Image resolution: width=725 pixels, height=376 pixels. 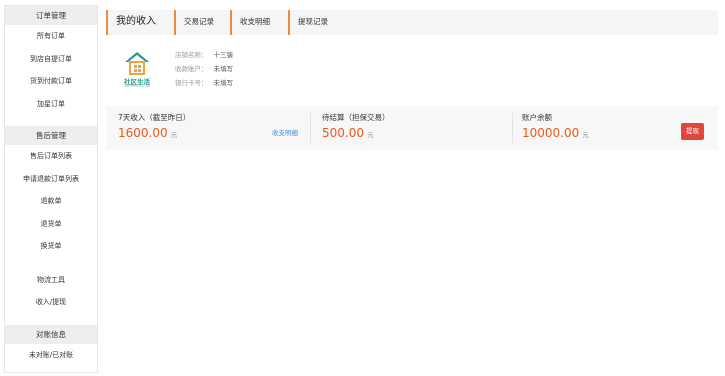 I want to click on card-label: 银行卡号：, so click(x=191, y=83).